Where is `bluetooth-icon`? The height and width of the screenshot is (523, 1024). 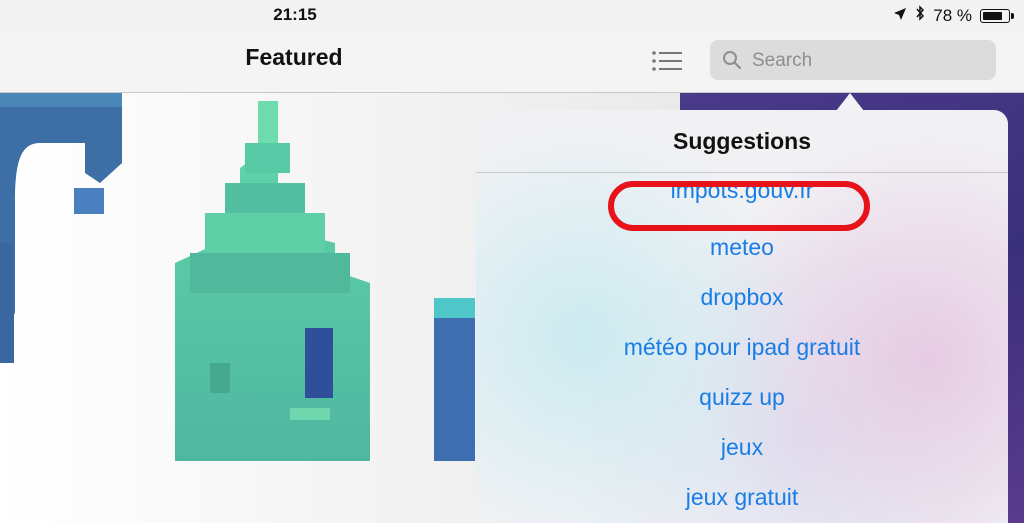
bluetooth-icon is located at coordinates (920, 15).